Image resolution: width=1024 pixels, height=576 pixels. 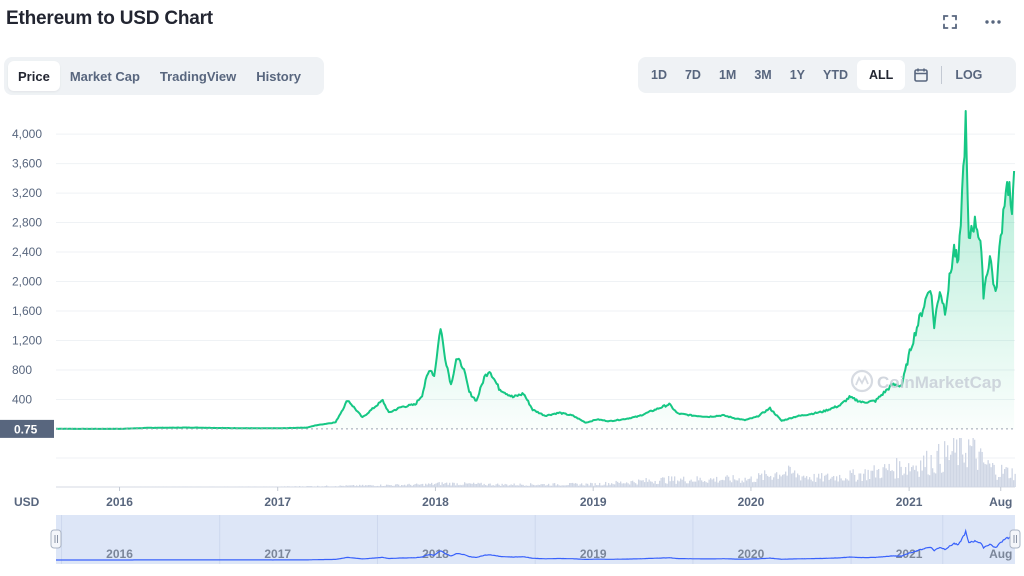 I want to click on y-tick-label: 3,600, so click(x=27, y=164).